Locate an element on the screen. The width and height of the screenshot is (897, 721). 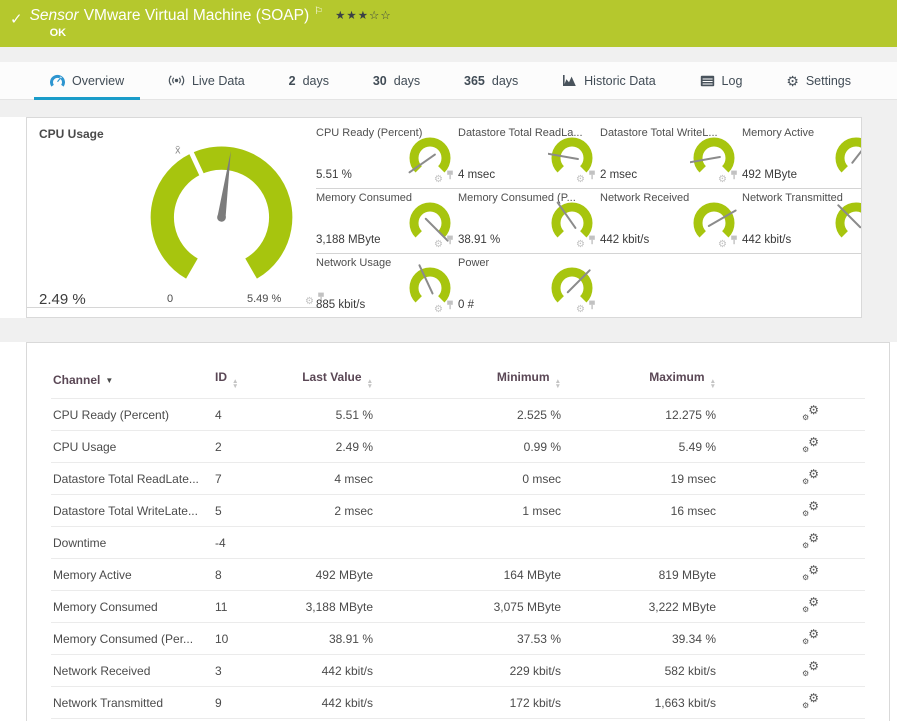
cell-divider is located at coordinates (173, 307).